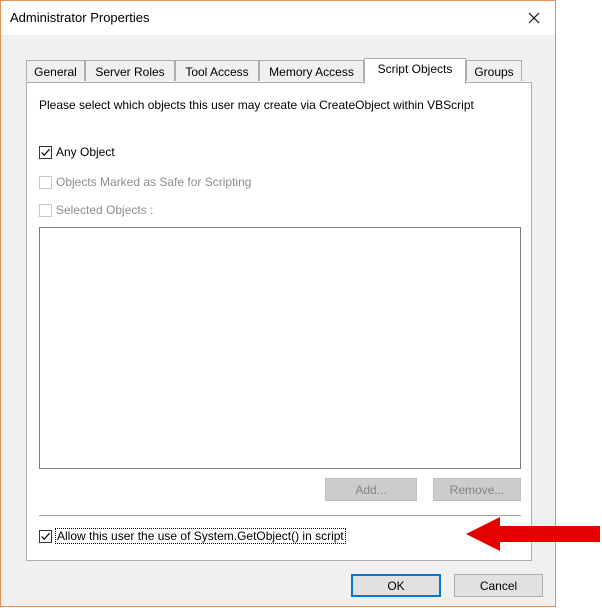 This screenshot has width=602, height=608. Describe the element at coordinates (533, 534) in the screenshot. I see `annotation-arrow-icon` at that location.